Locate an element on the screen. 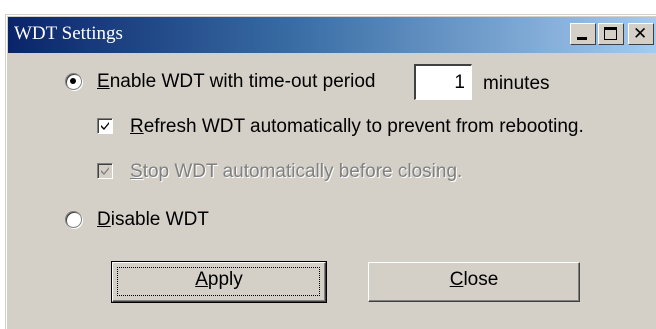 The width and height of the screenshot is (656, 329). enable-wdt-radio is located at coordinates (73, 81).